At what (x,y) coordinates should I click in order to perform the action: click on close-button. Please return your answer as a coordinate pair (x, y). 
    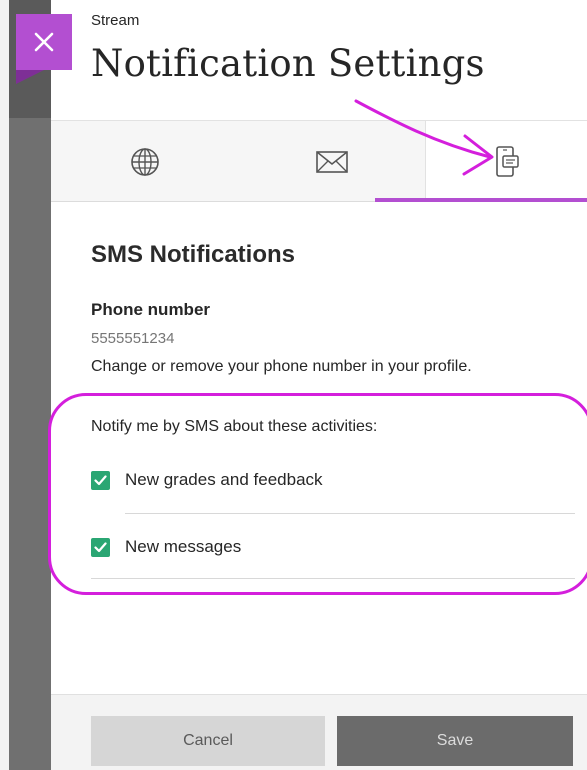
    Looking at the image, I should click on (44, 42).